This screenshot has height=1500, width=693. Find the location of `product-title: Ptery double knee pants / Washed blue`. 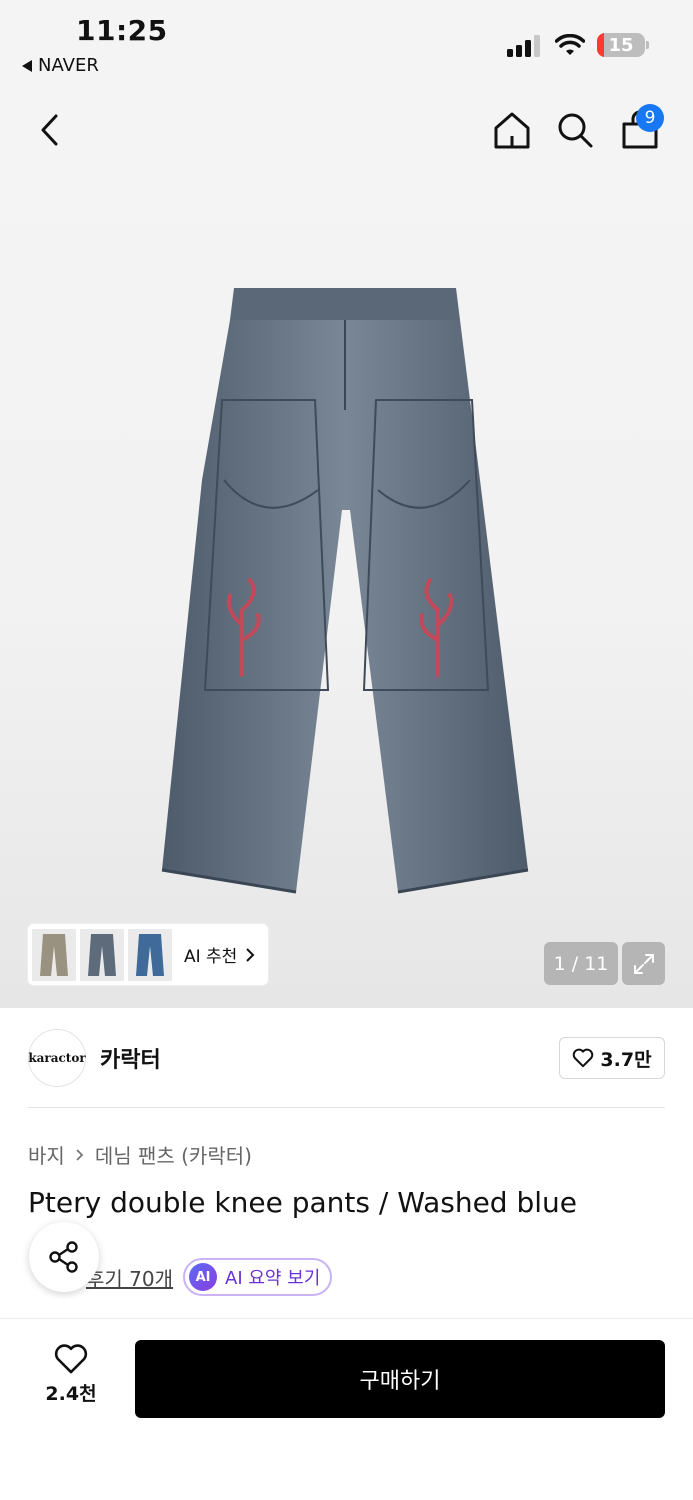

product-title: Ptery double knee pants / Washed blue is located at coordinates (303, 1202).